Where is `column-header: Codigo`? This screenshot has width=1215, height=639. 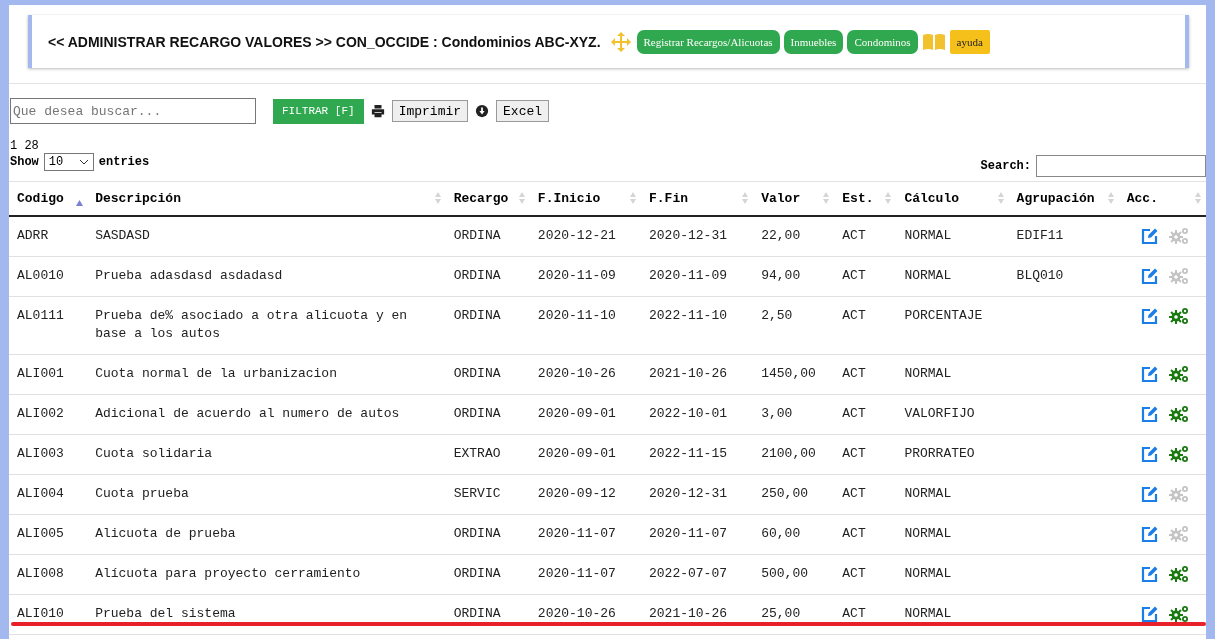 column-header: Codigo is located at coordinates (48, 198).